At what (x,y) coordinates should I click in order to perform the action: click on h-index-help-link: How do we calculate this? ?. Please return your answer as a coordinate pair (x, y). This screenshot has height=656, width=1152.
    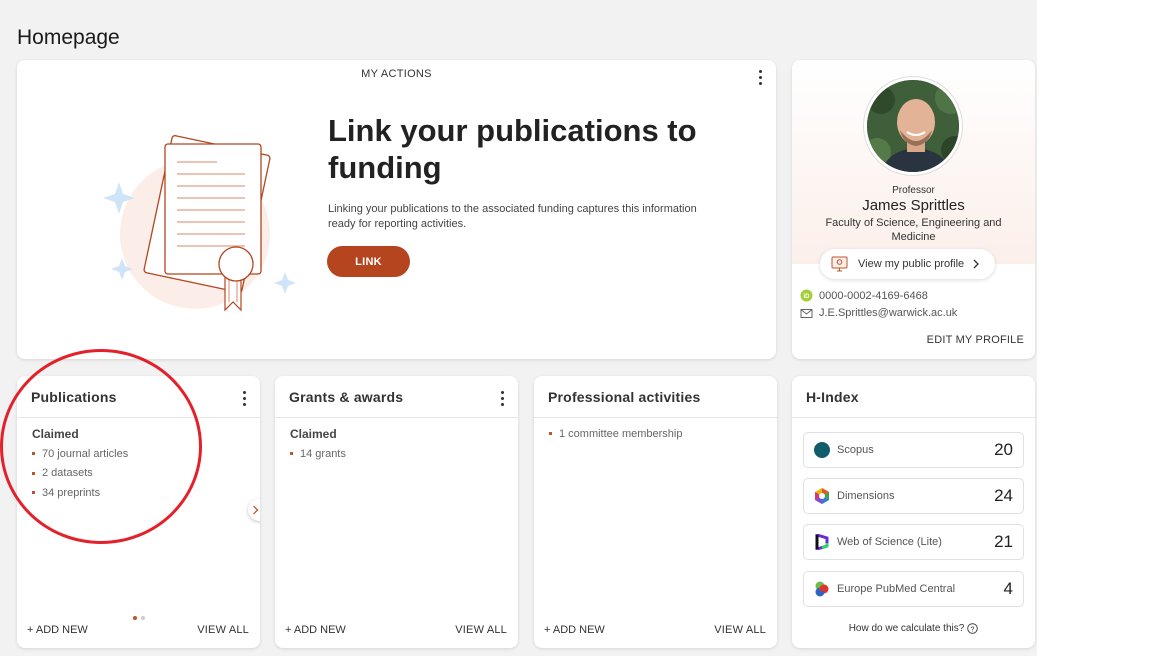
    Looking at the image, I should click on (913, 628).